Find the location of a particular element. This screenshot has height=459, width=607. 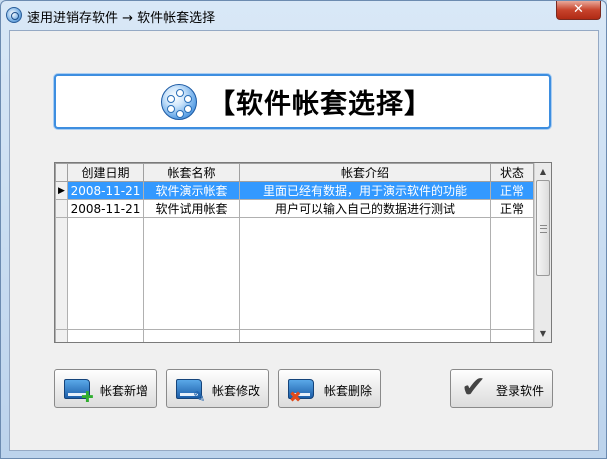

row-indicator-header is located at coordinates (61, 172).